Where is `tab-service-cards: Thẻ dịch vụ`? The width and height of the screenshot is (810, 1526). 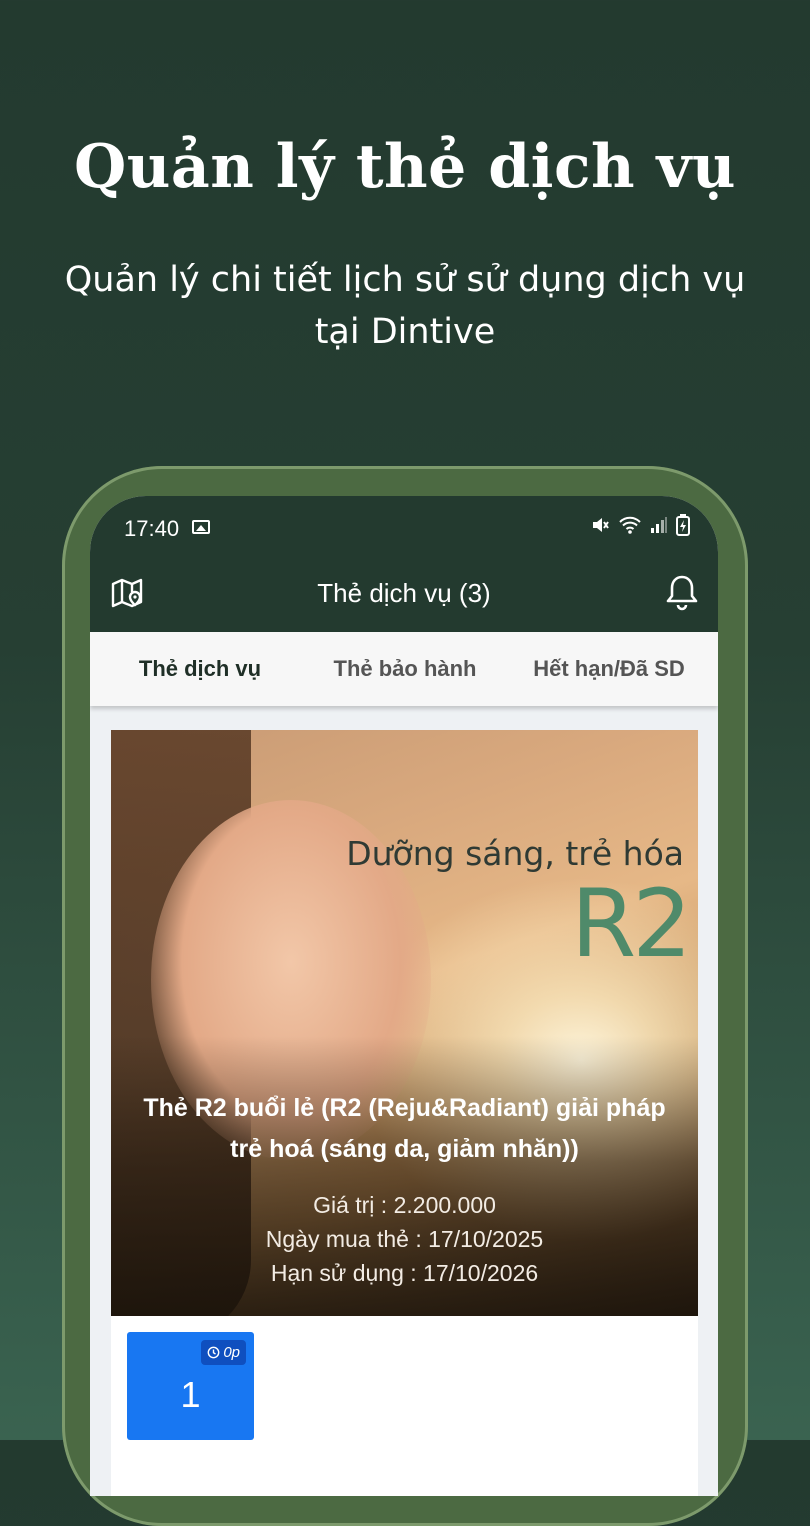 tab-service-cards: Thẻ dịch vụ is located at coordinates (200, 669).